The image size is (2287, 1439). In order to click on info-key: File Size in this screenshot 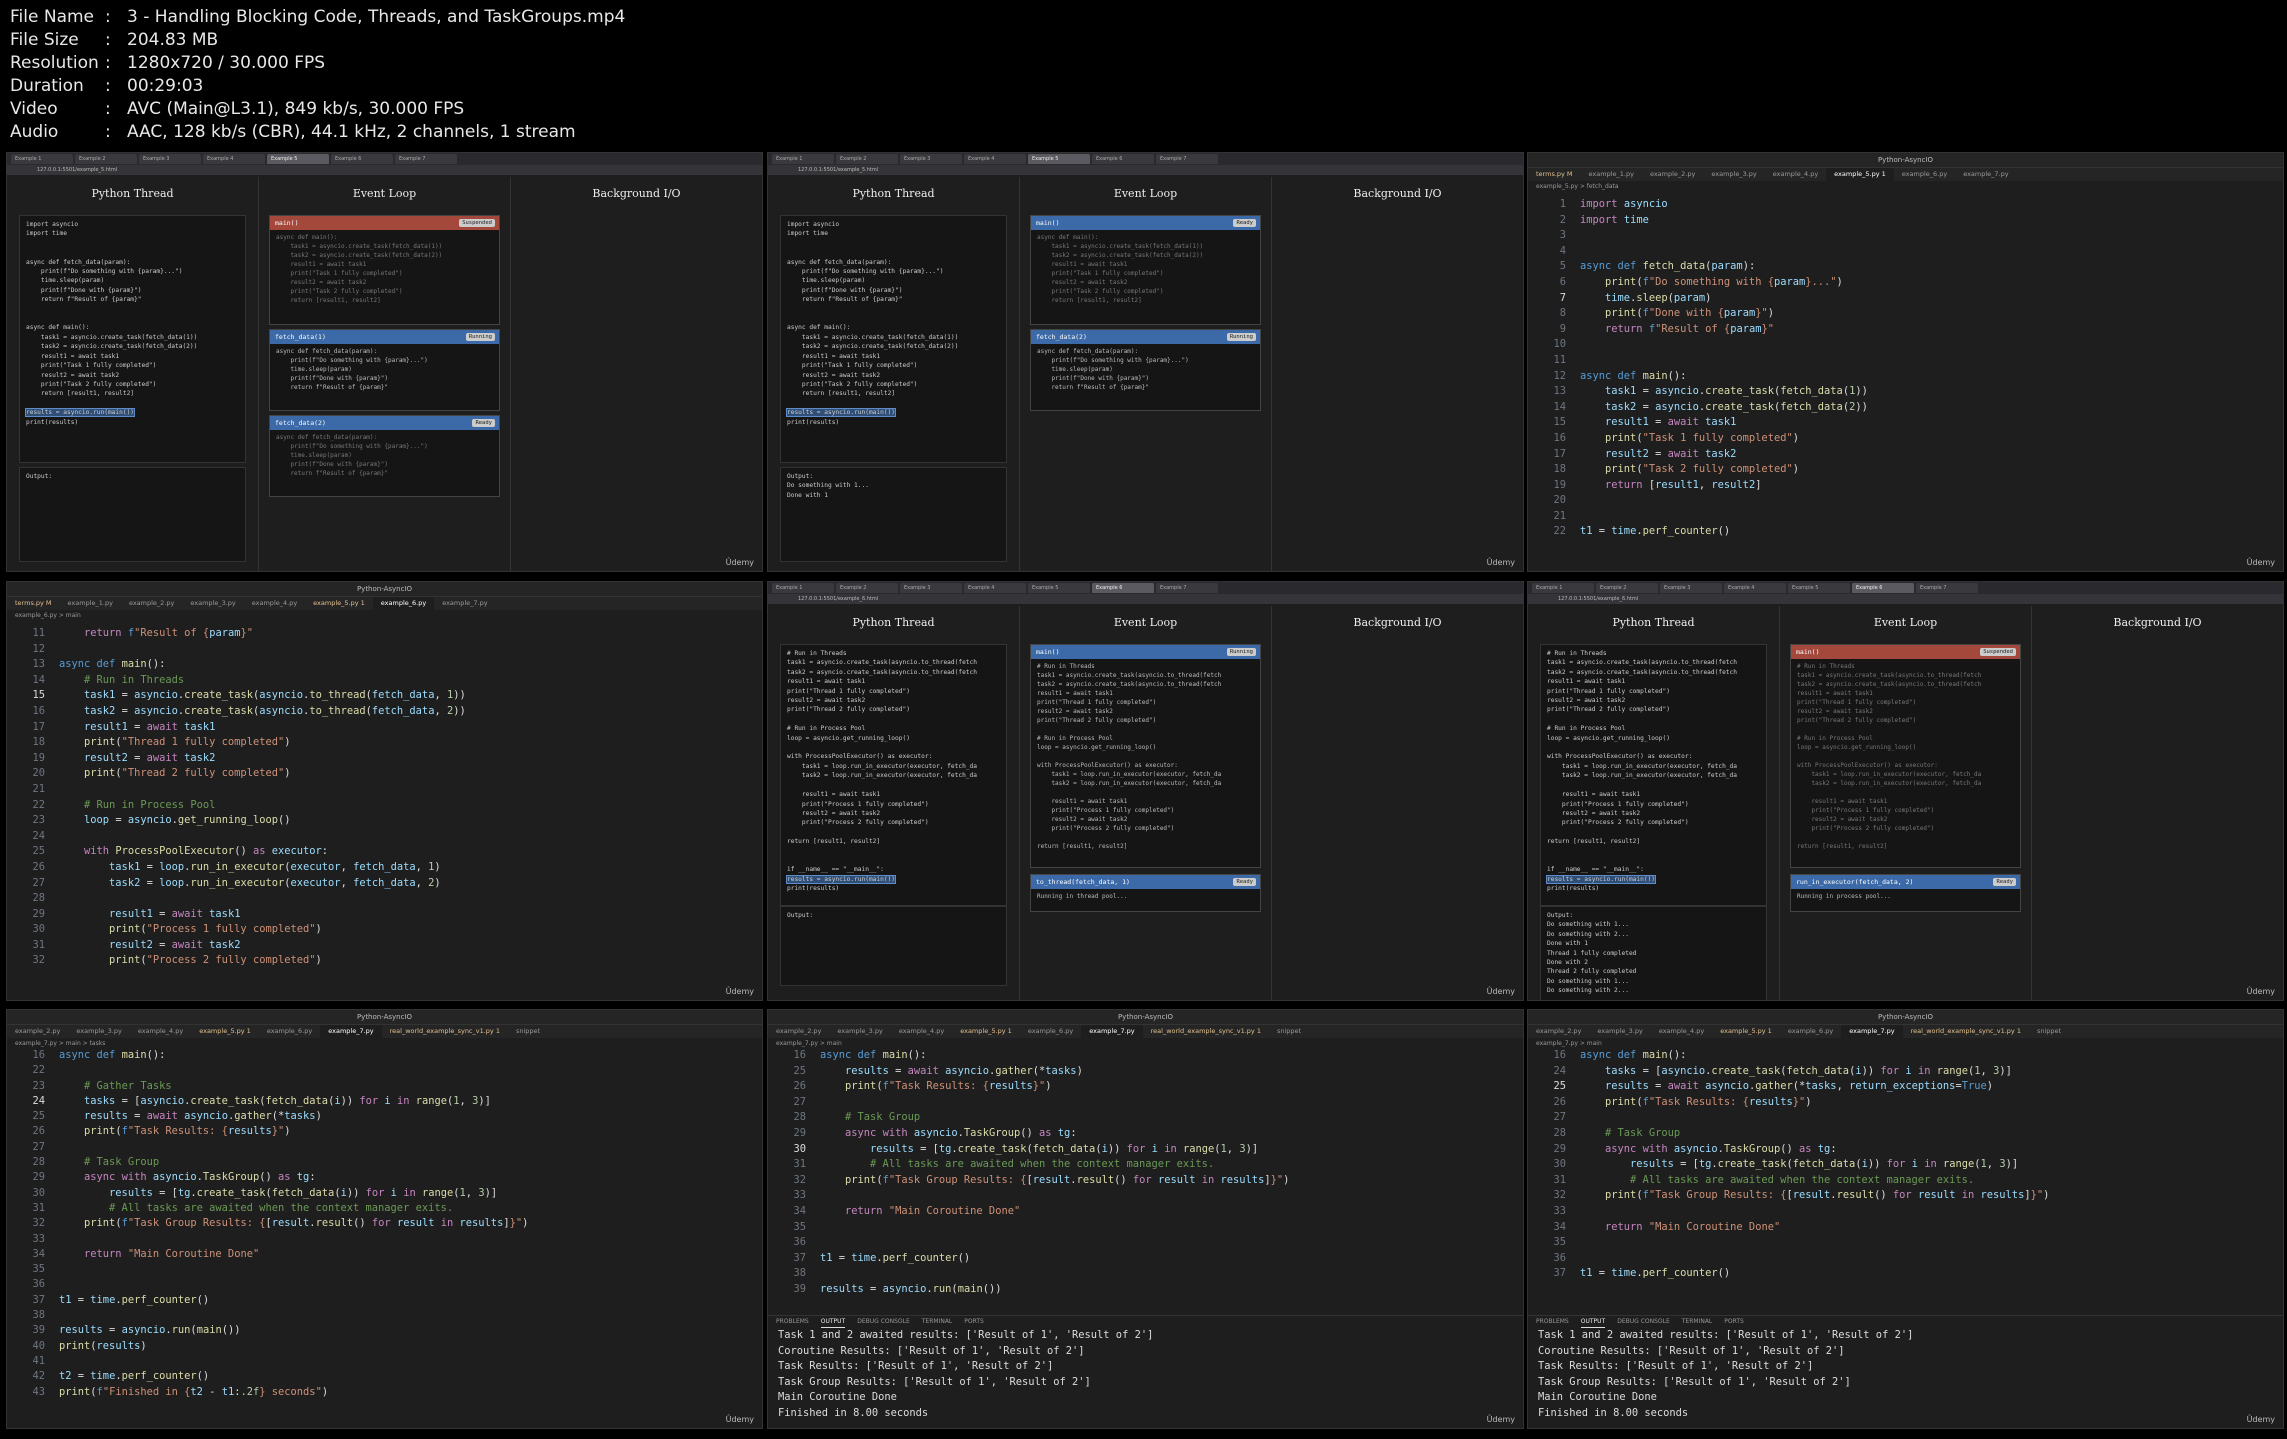, I will do `click(44, 40)`.